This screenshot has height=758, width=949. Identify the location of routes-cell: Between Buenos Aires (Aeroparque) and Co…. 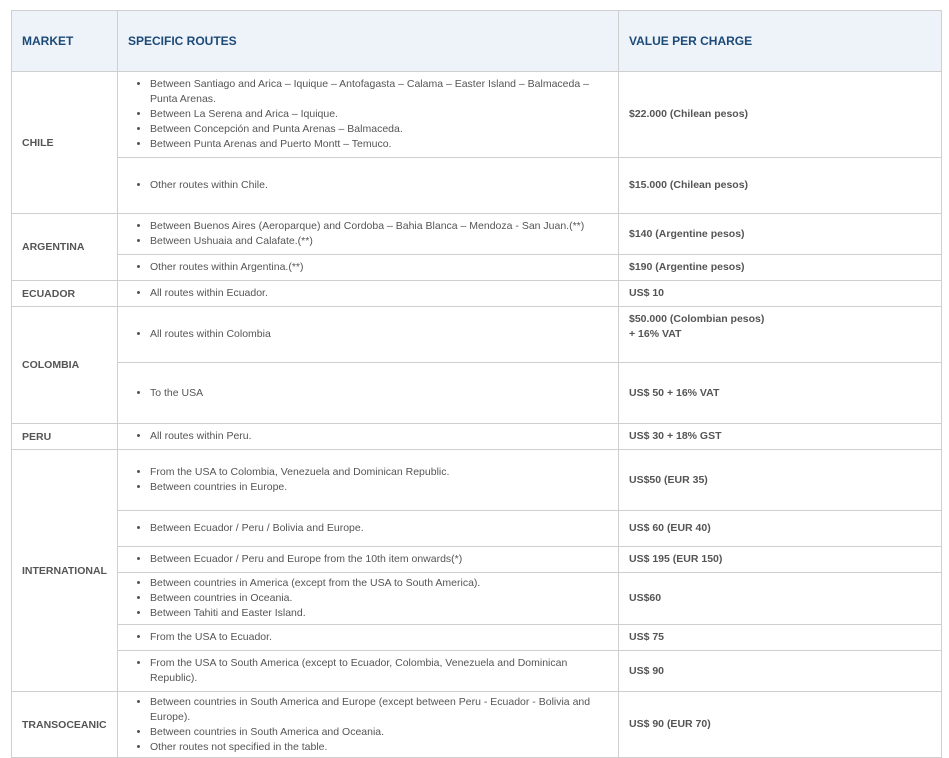
(368, 234).